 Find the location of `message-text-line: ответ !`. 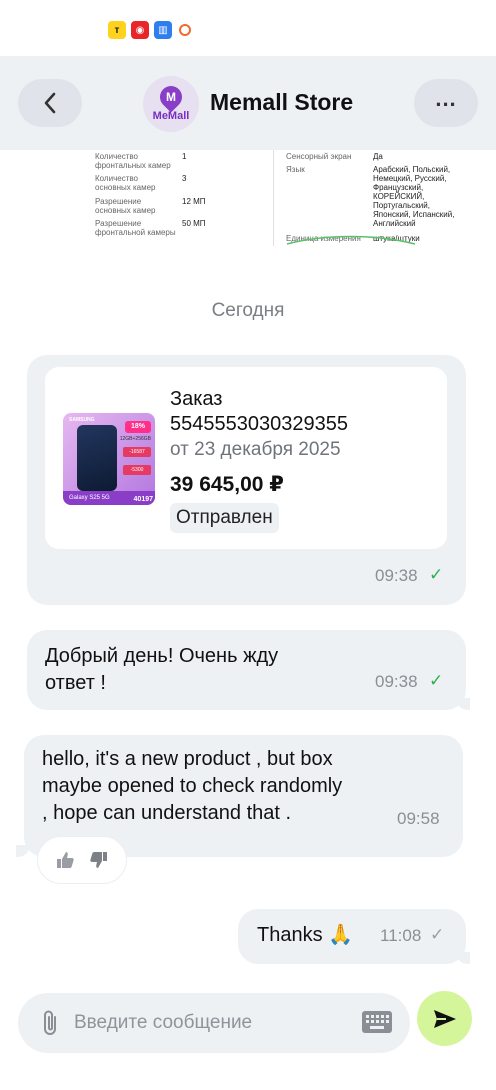

message-text-line: ответ ! is located at coordinates (75, 683).